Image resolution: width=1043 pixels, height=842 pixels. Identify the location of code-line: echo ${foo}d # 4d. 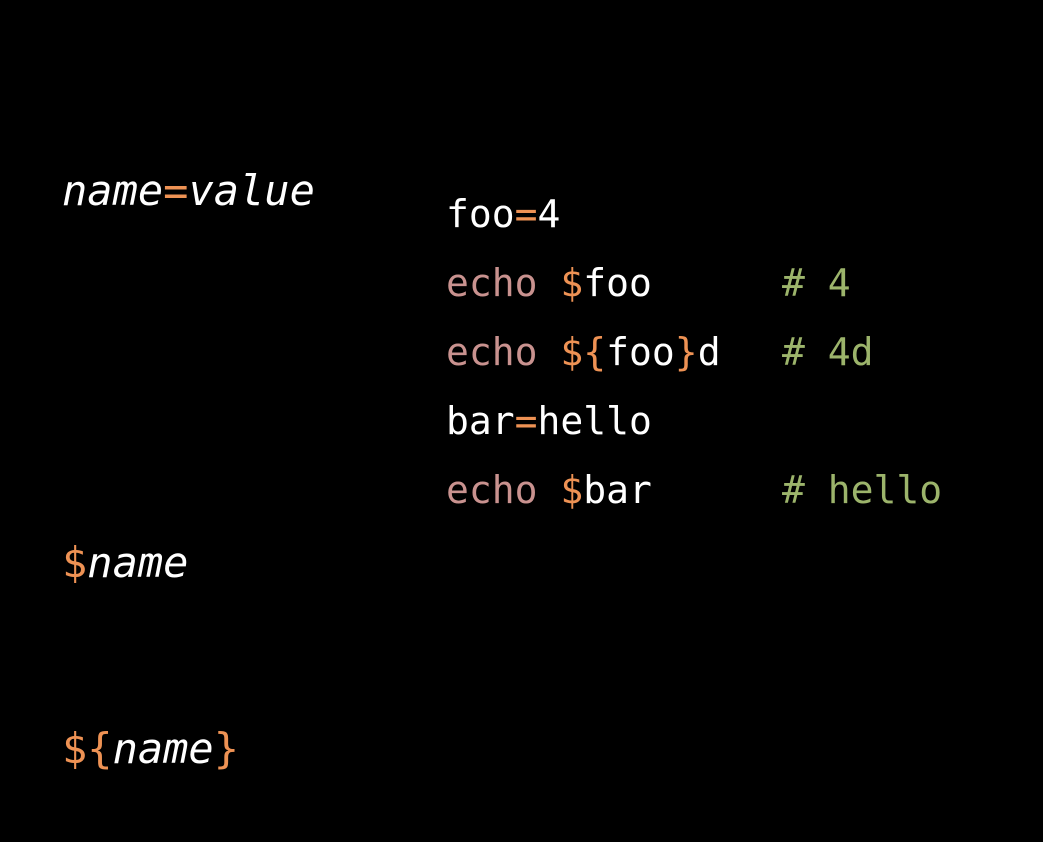
(694, 352).